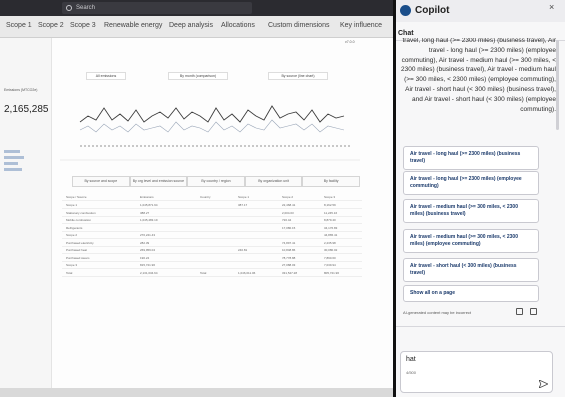 The height and width of the screenshot is (397, 565). I want to click on table-row: Refrigerants 17,080.15 34,176.83, so click(212, 228).